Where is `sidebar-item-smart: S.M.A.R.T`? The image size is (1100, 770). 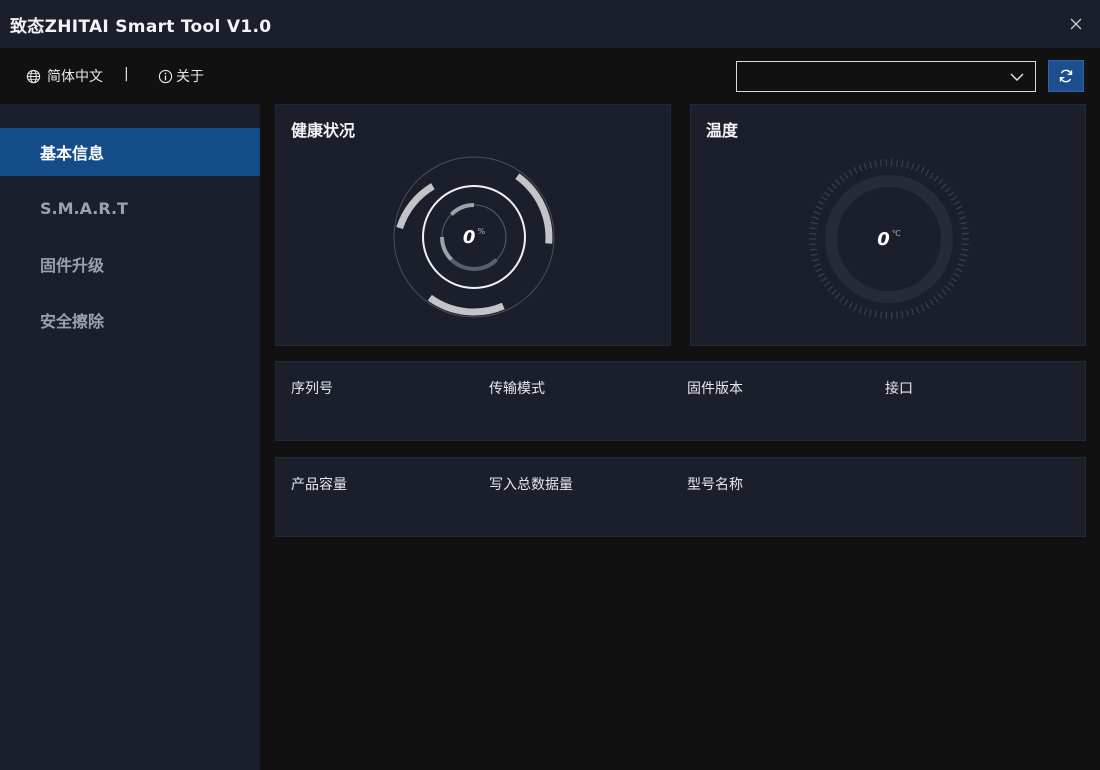
sidebar-item-smart: S.M.A.R.T is located at coordinates (130, 208).